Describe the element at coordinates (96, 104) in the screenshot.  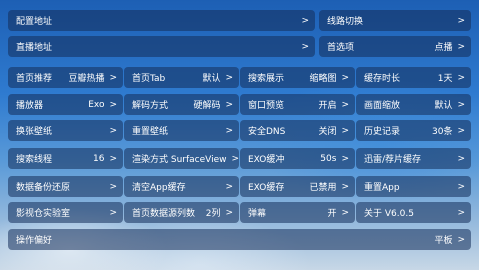
I see `setting-item-value: Exo` at that location.